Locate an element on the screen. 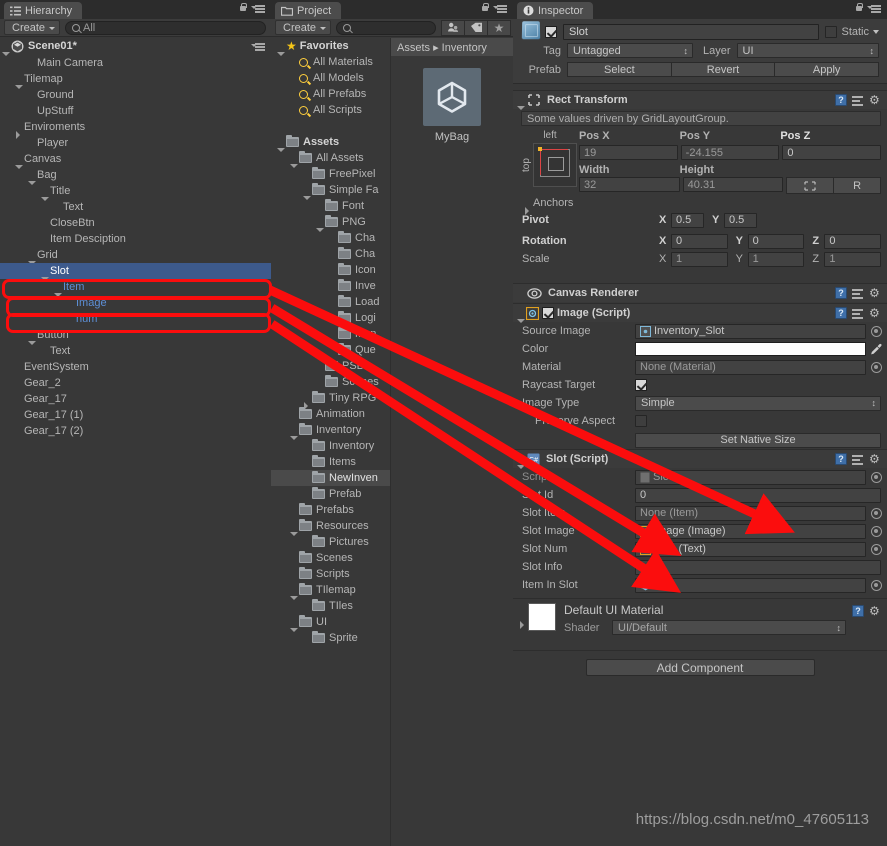 This screenshot has width=887, height=846. project-item-all-scripts: All Scripts is located at coordinates (330, 110).